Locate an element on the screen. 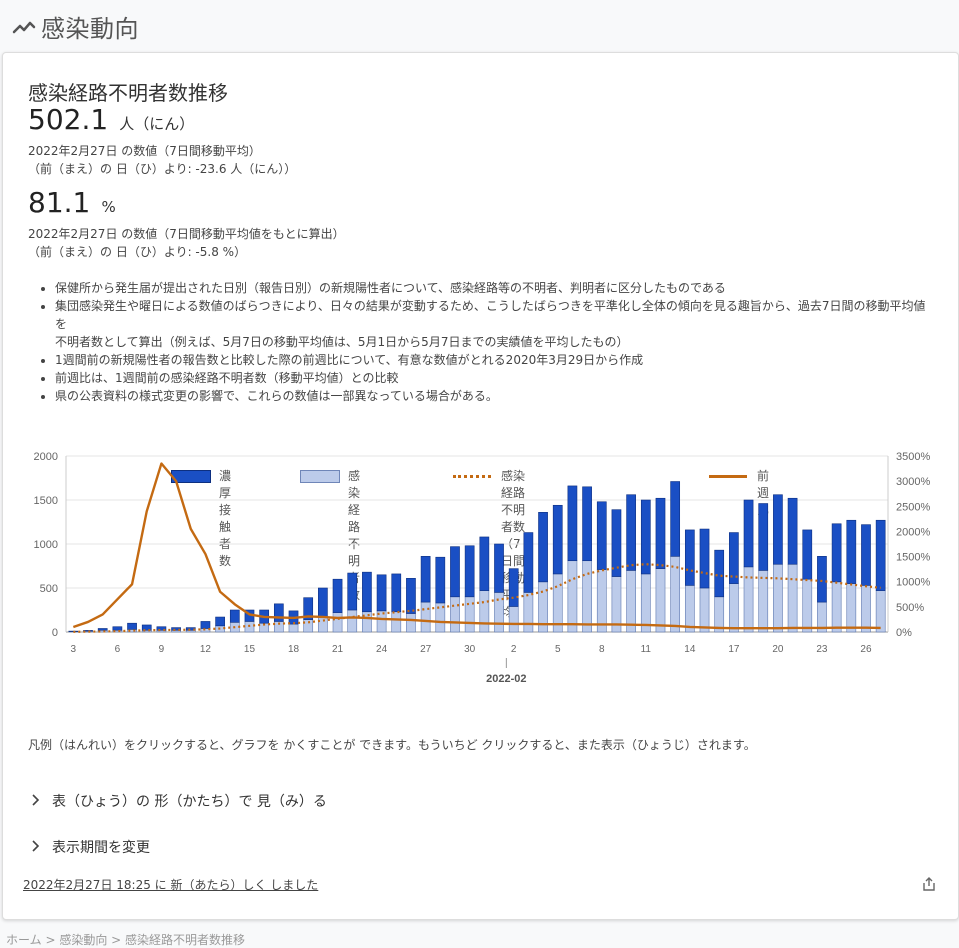 The width and height of the screenshot is (959, 948). x-tick-label: 9 is located at coordinates (162, 649).